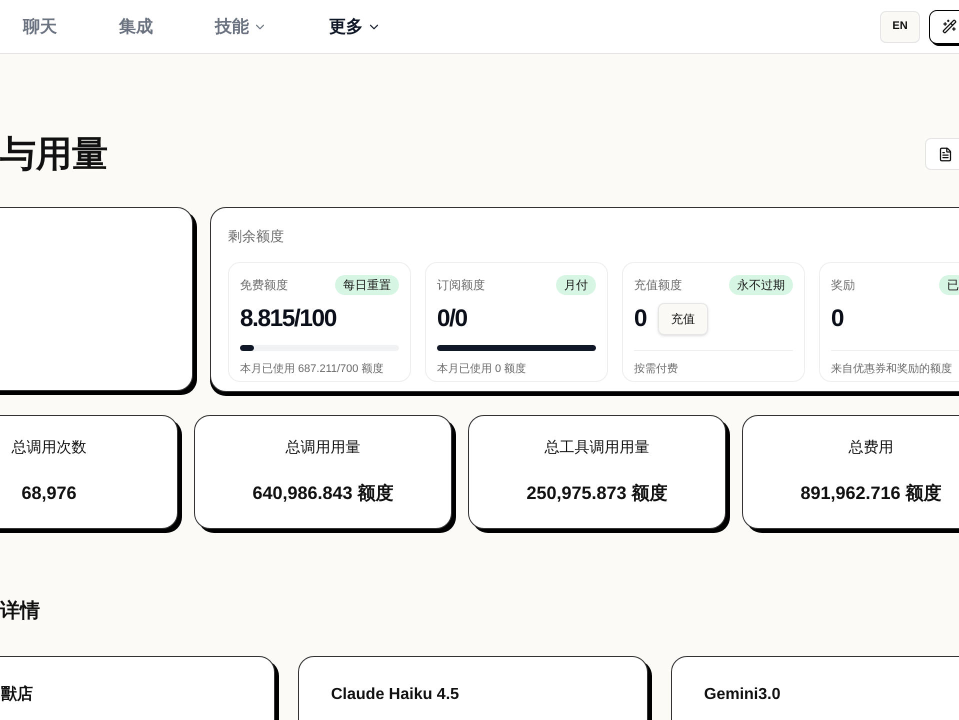 The image size is (959, 720). Describe the element at coordinates (312, 369) in the screenshot. I see `quota-note: 本月已使用 687.211/700 额度` at that location.